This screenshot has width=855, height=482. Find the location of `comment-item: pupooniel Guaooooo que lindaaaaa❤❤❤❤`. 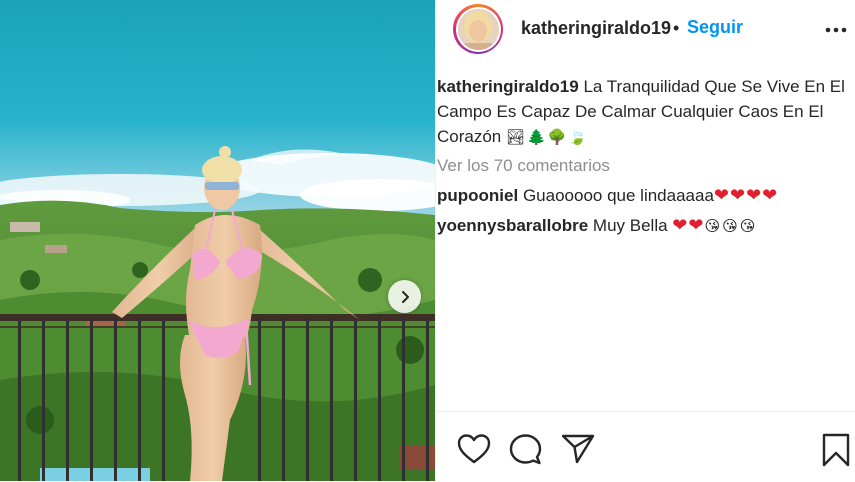

comment-item: pupooniel Guaooooo que lindaaaaa❤❤❤❤ is located at coordinates (646, 195).